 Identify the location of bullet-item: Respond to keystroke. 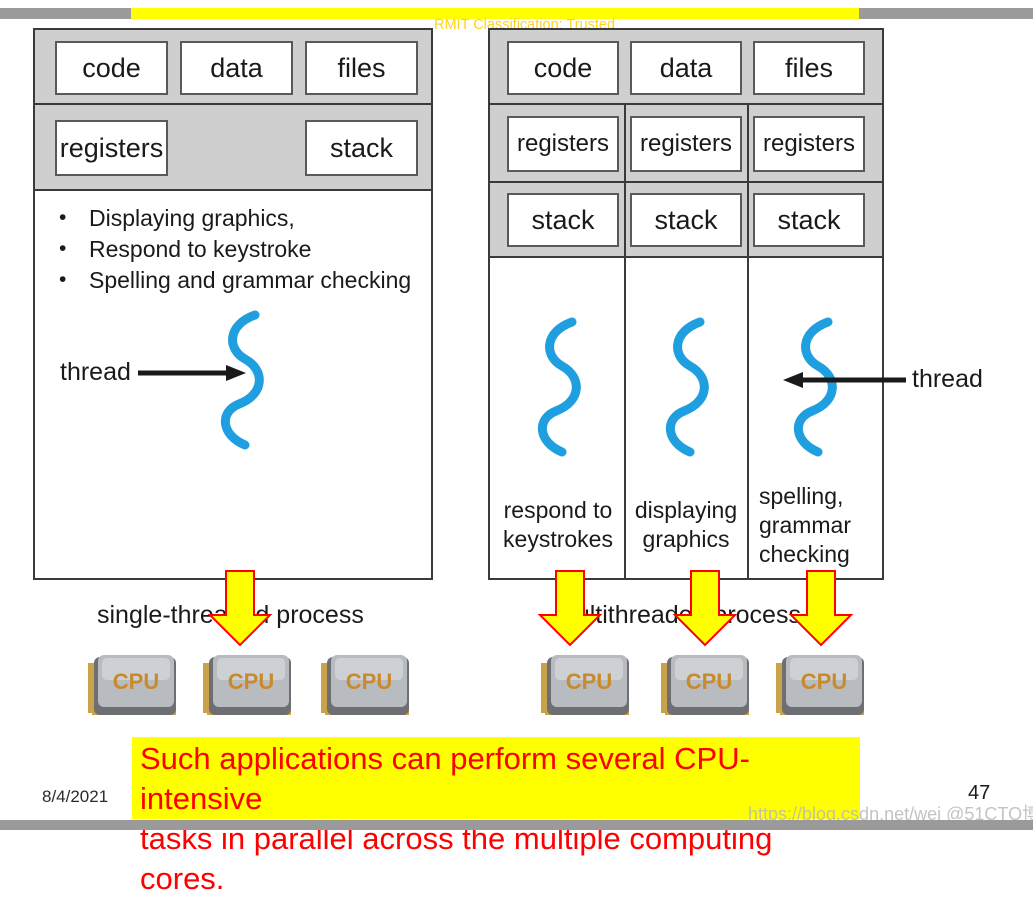
(228, 249).